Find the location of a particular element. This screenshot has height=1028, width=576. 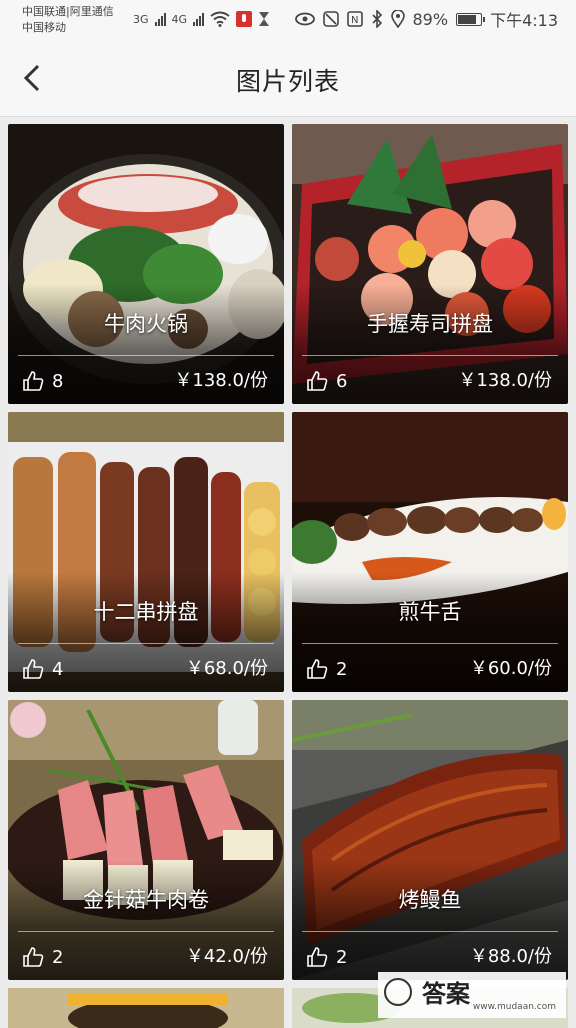

dish-price: ￥88.0/份 is located at coordinates (510, 956).